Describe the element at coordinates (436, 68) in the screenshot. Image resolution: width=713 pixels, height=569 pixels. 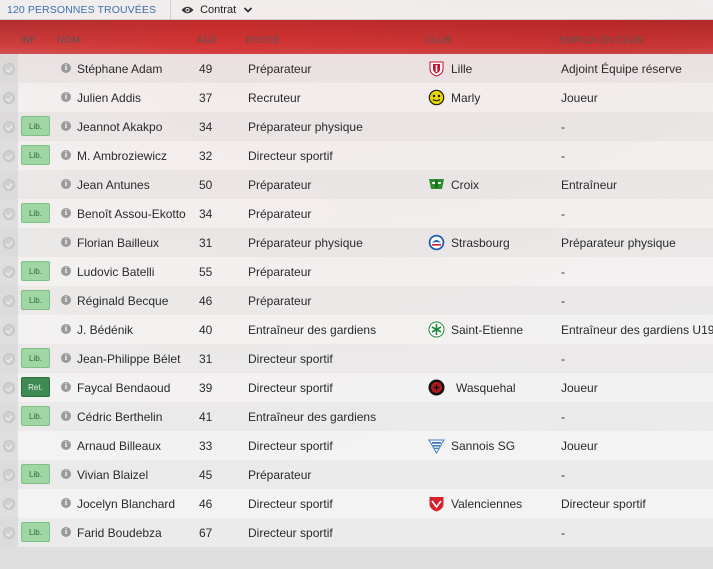
I see `lille-crest-icon` at that location.